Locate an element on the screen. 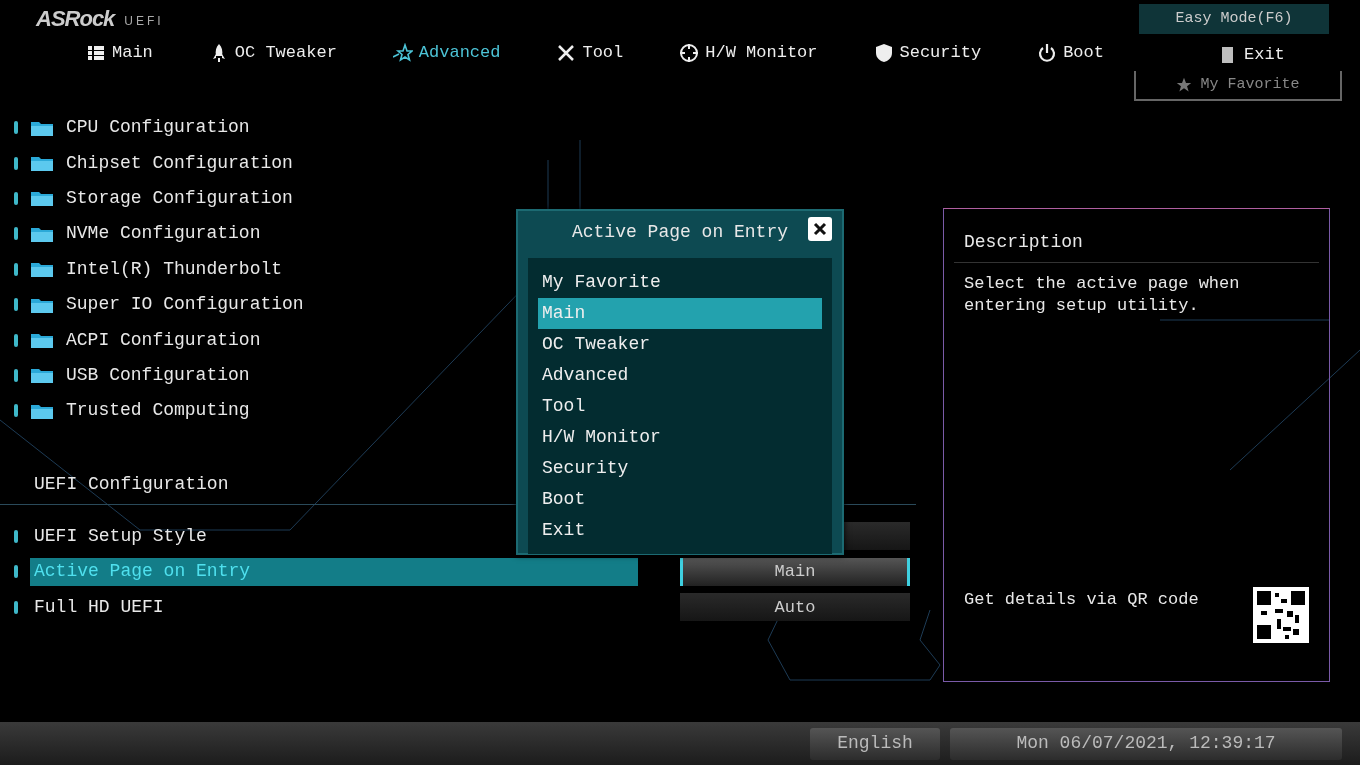 This screenshot has width=1360, height=765. setting-label: Full HD UEFI is located at coordinates (334, 607).